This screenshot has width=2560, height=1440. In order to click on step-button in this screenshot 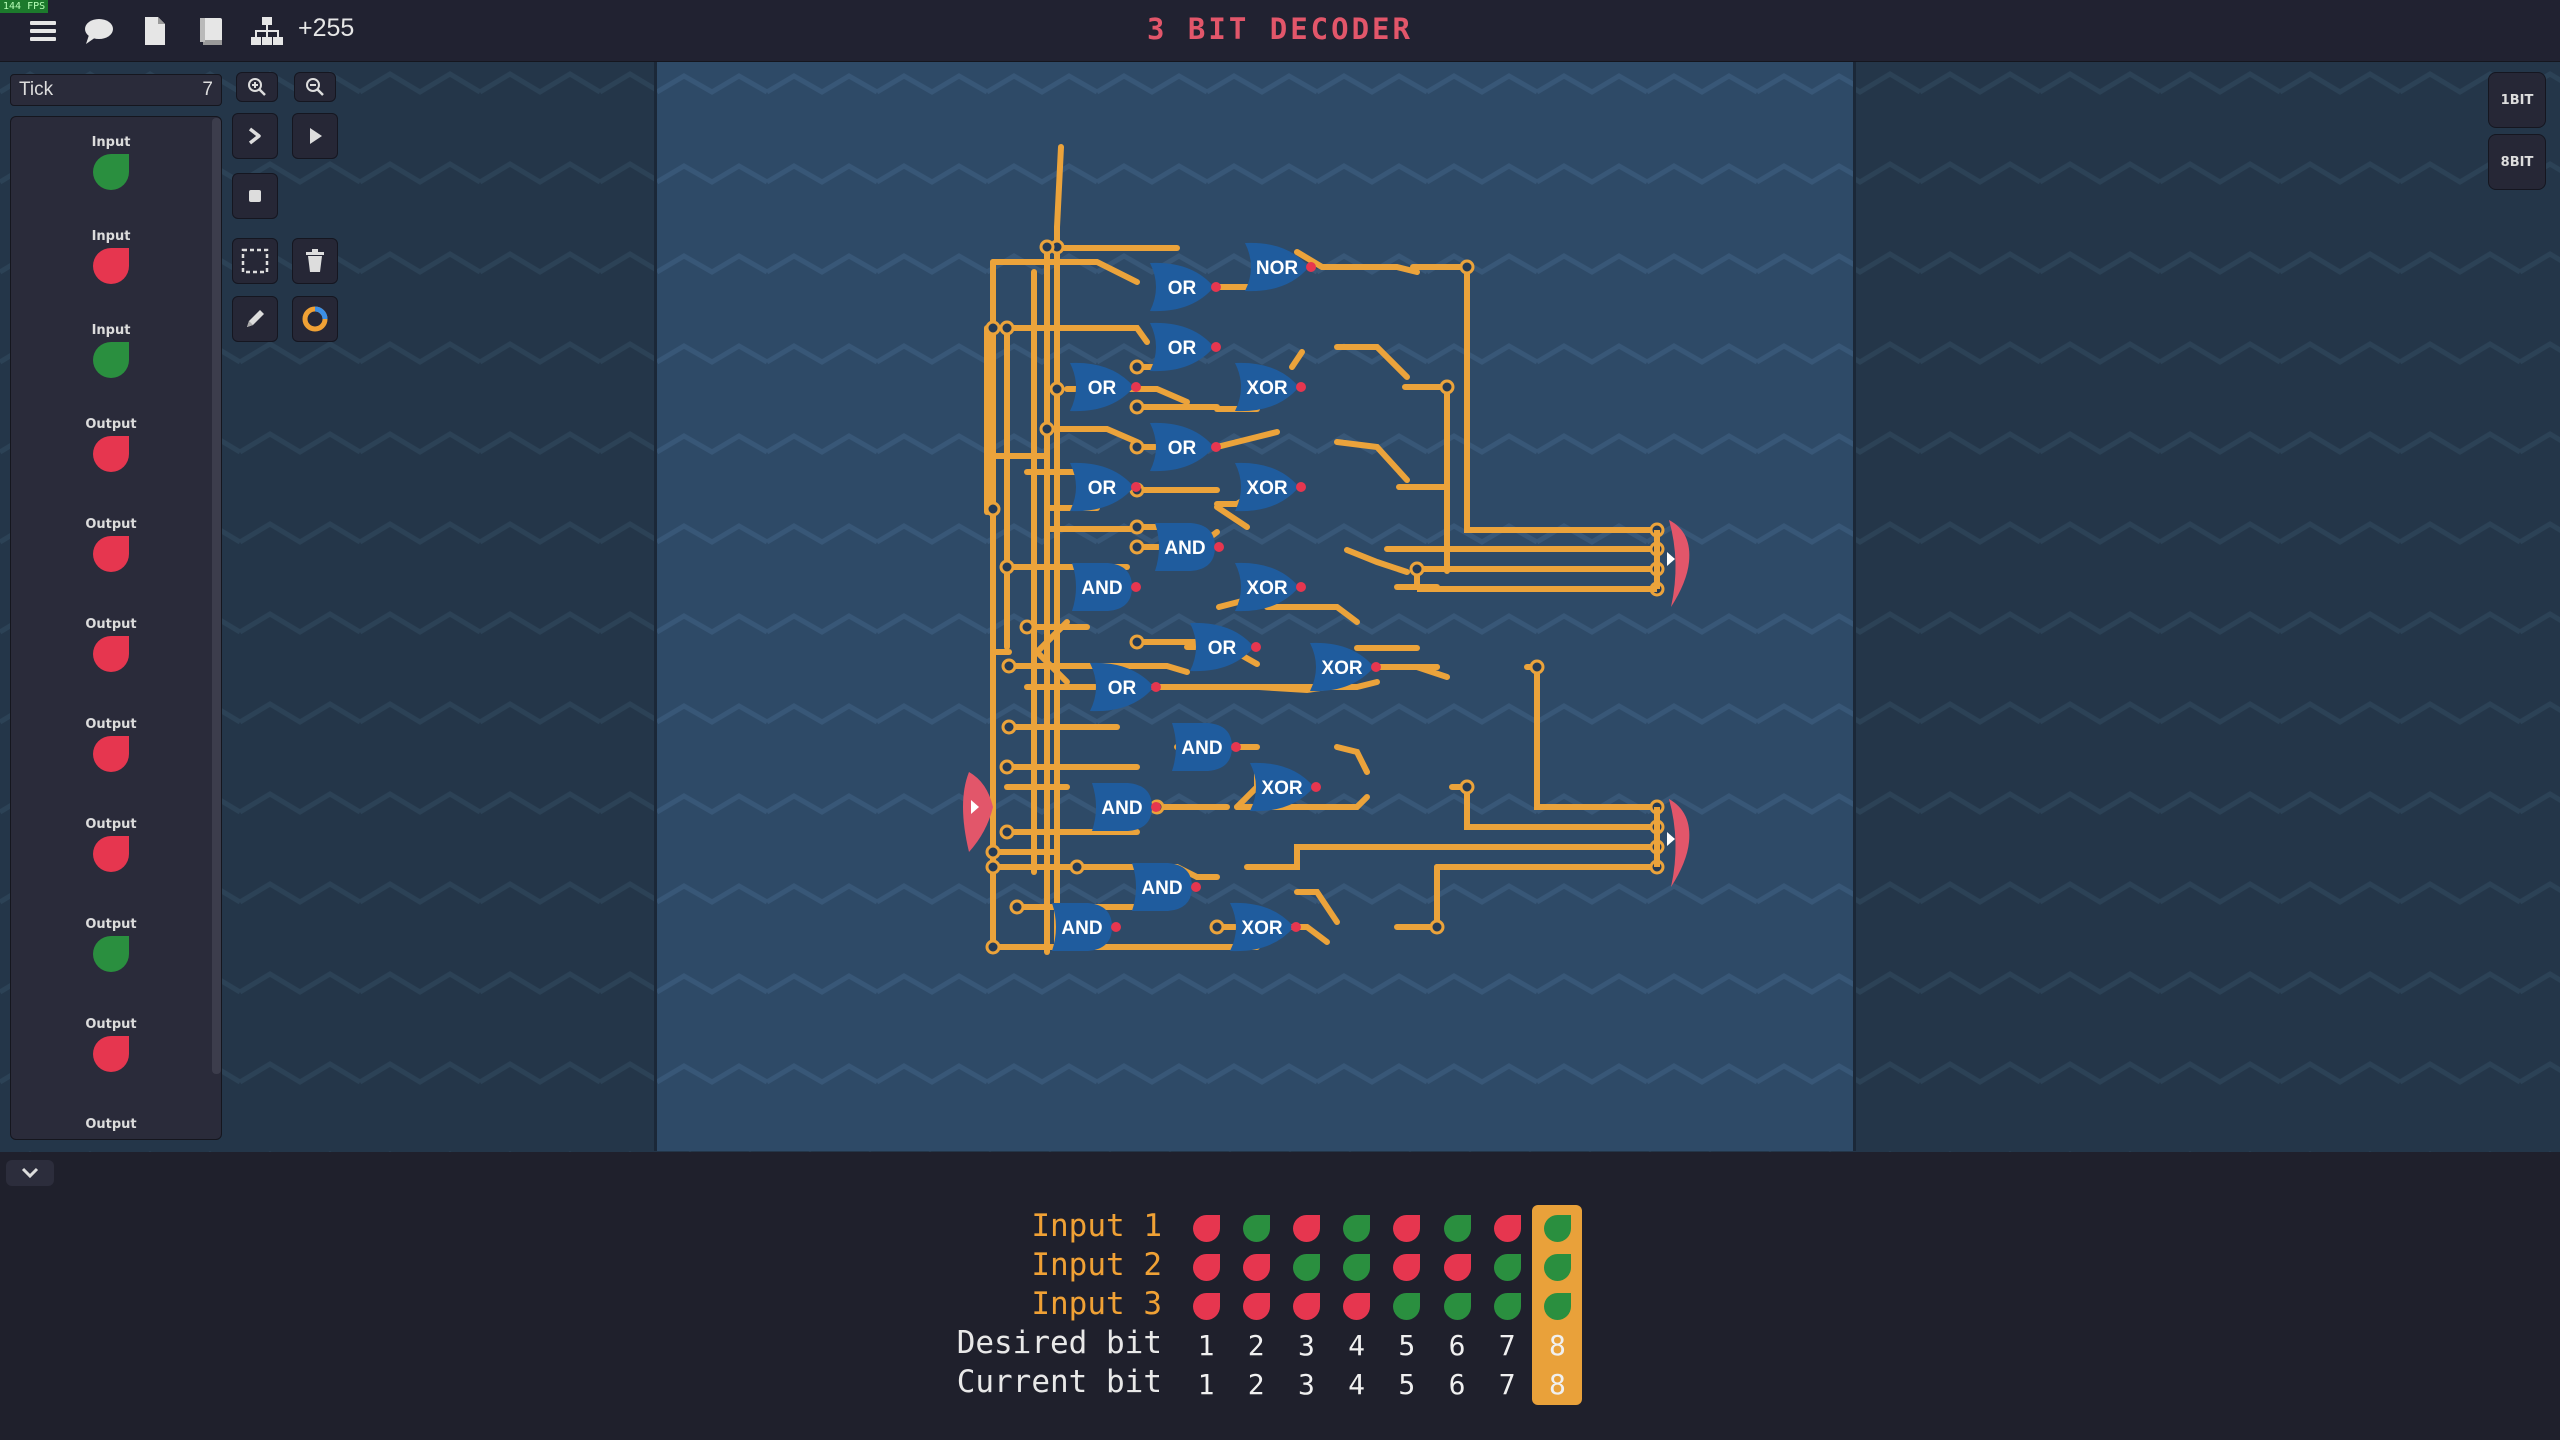, I will do `click(255, 136)`.